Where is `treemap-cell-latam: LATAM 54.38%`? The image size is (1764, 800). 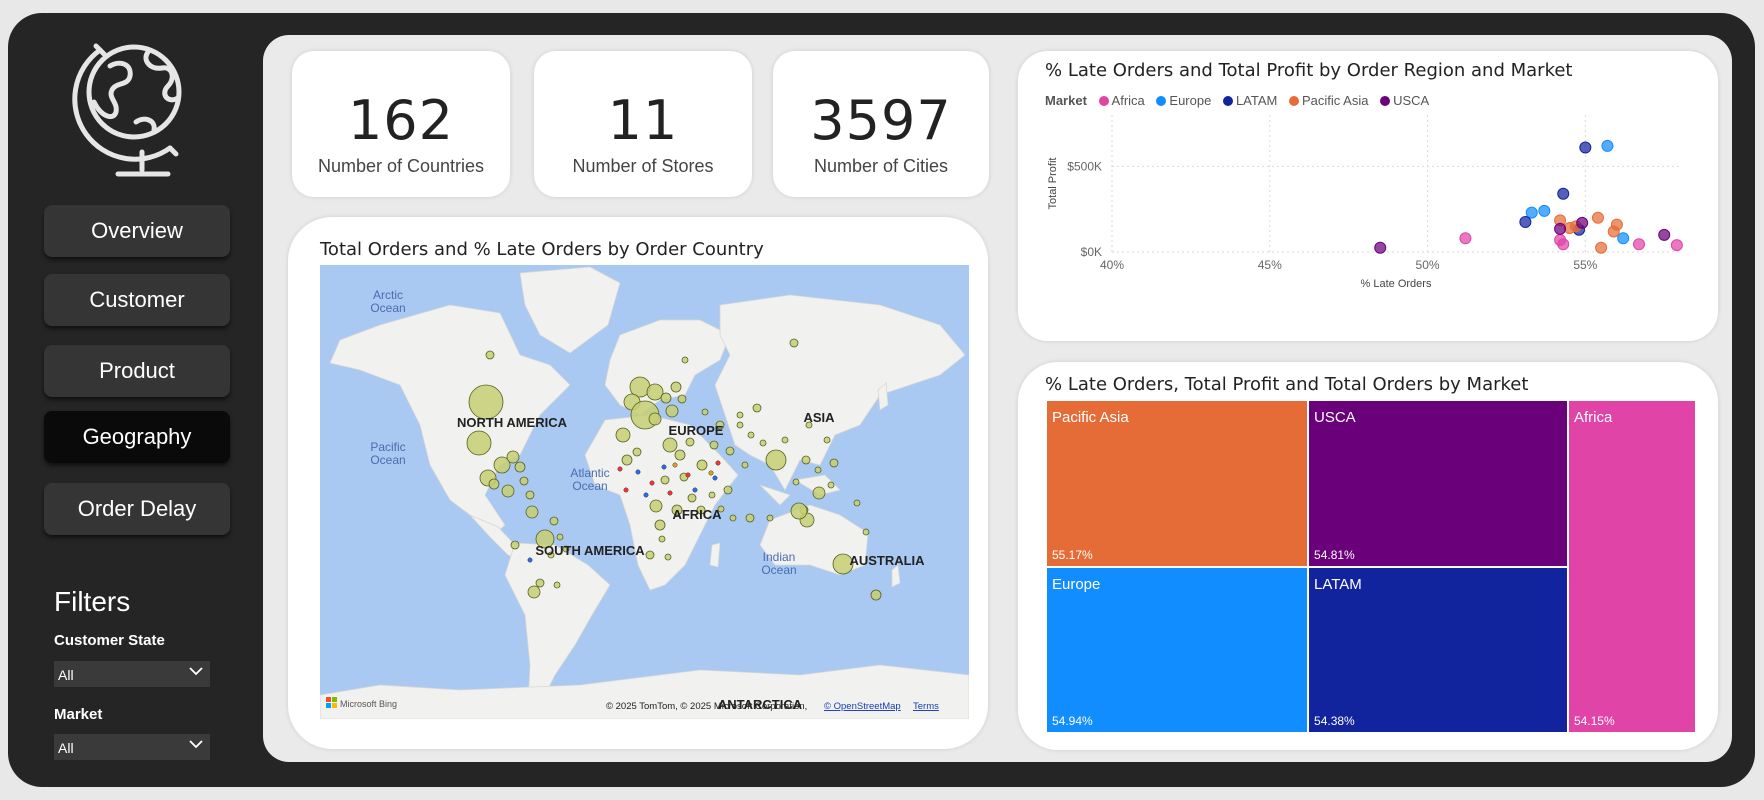
treemap-cell-latam: LATAM 54.38% is located at coordinates (1438, 650).